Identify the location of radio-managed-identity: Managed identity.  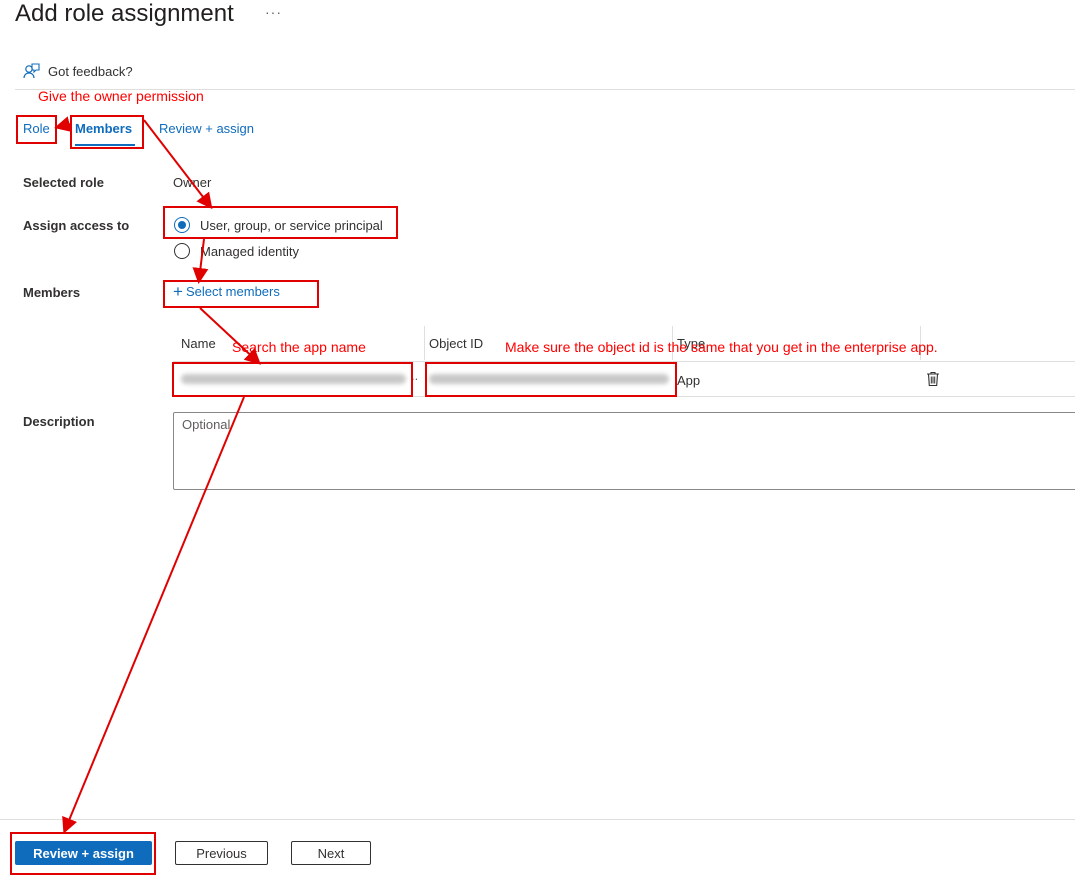
(236, 251).